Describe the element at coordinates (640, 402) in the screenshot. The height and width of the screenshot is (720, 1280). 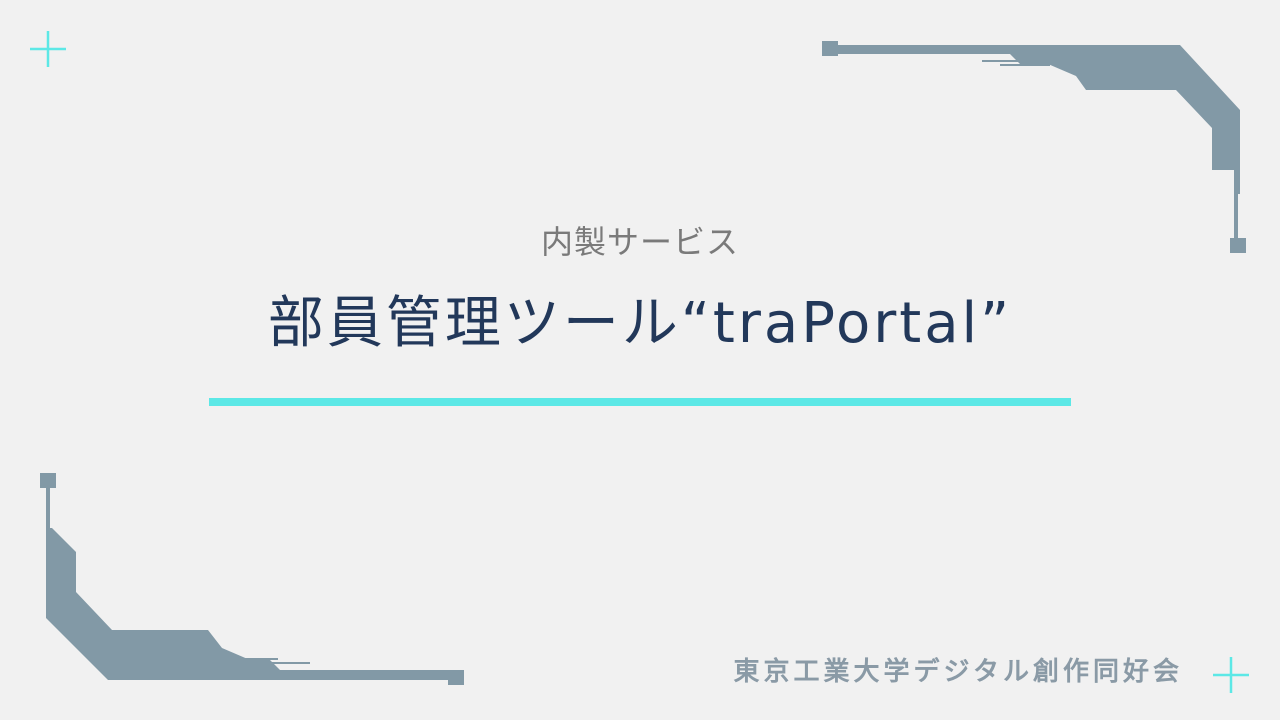
I see `title-underline` at that location.